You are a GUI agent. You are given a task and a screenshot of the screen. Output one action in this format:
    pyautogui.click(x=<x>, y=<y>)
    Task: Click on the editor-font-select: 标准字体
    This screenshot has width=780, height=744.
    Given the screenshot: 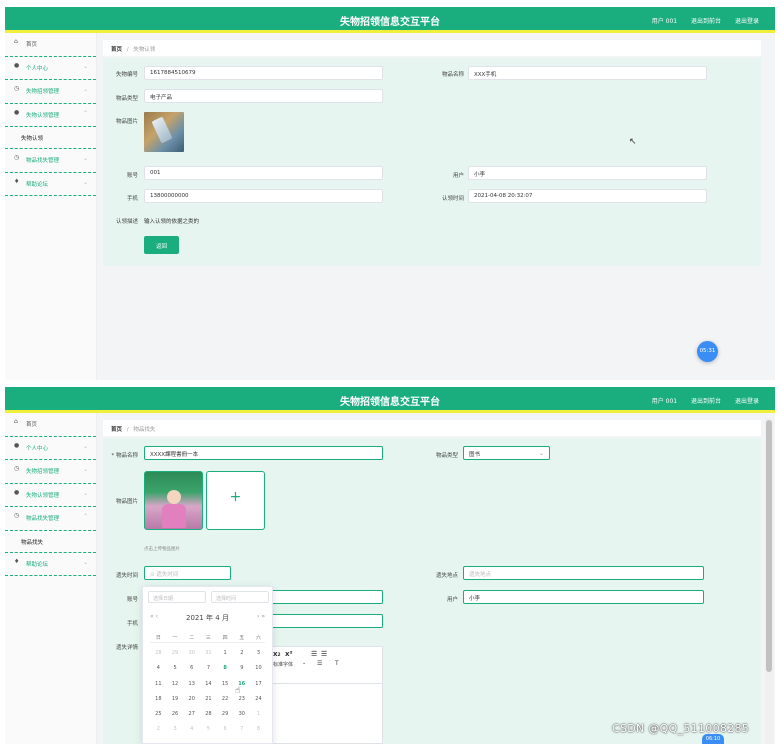 What is the action you would take?
    pyautogui.click(x=283, y=664)
    